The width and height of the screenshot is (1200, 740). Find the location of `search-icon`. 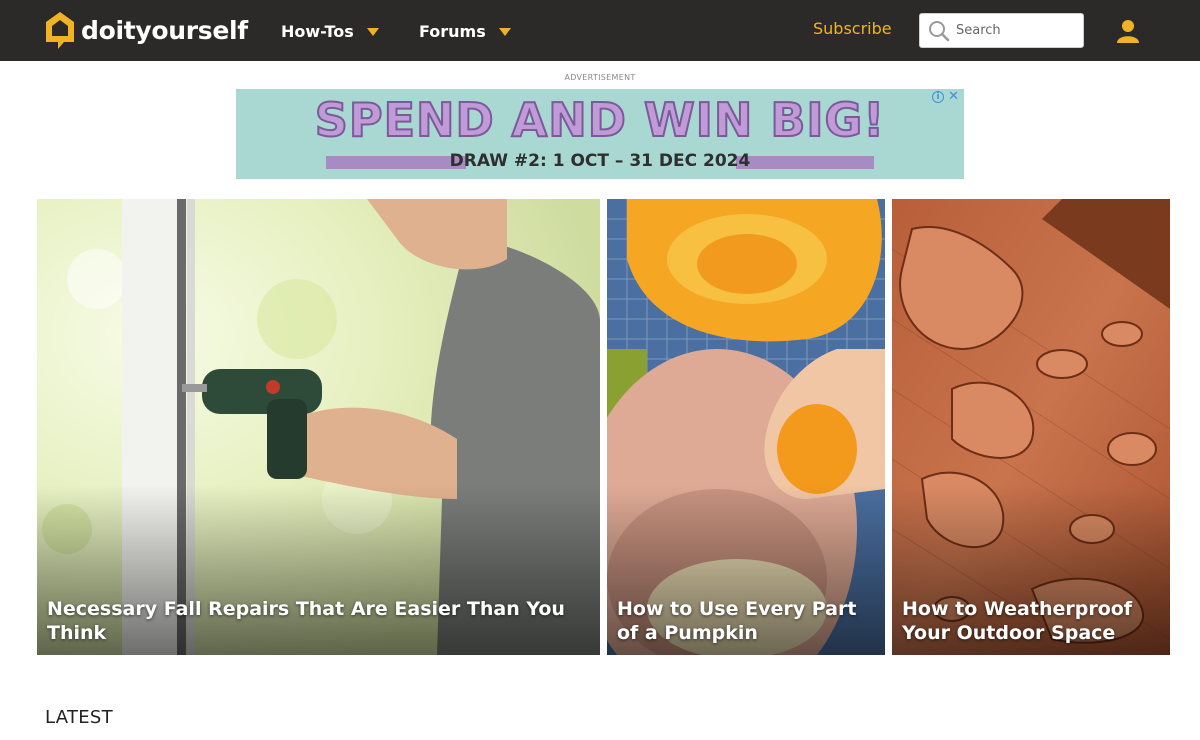

search-icon is located at coordinates (939, 30).